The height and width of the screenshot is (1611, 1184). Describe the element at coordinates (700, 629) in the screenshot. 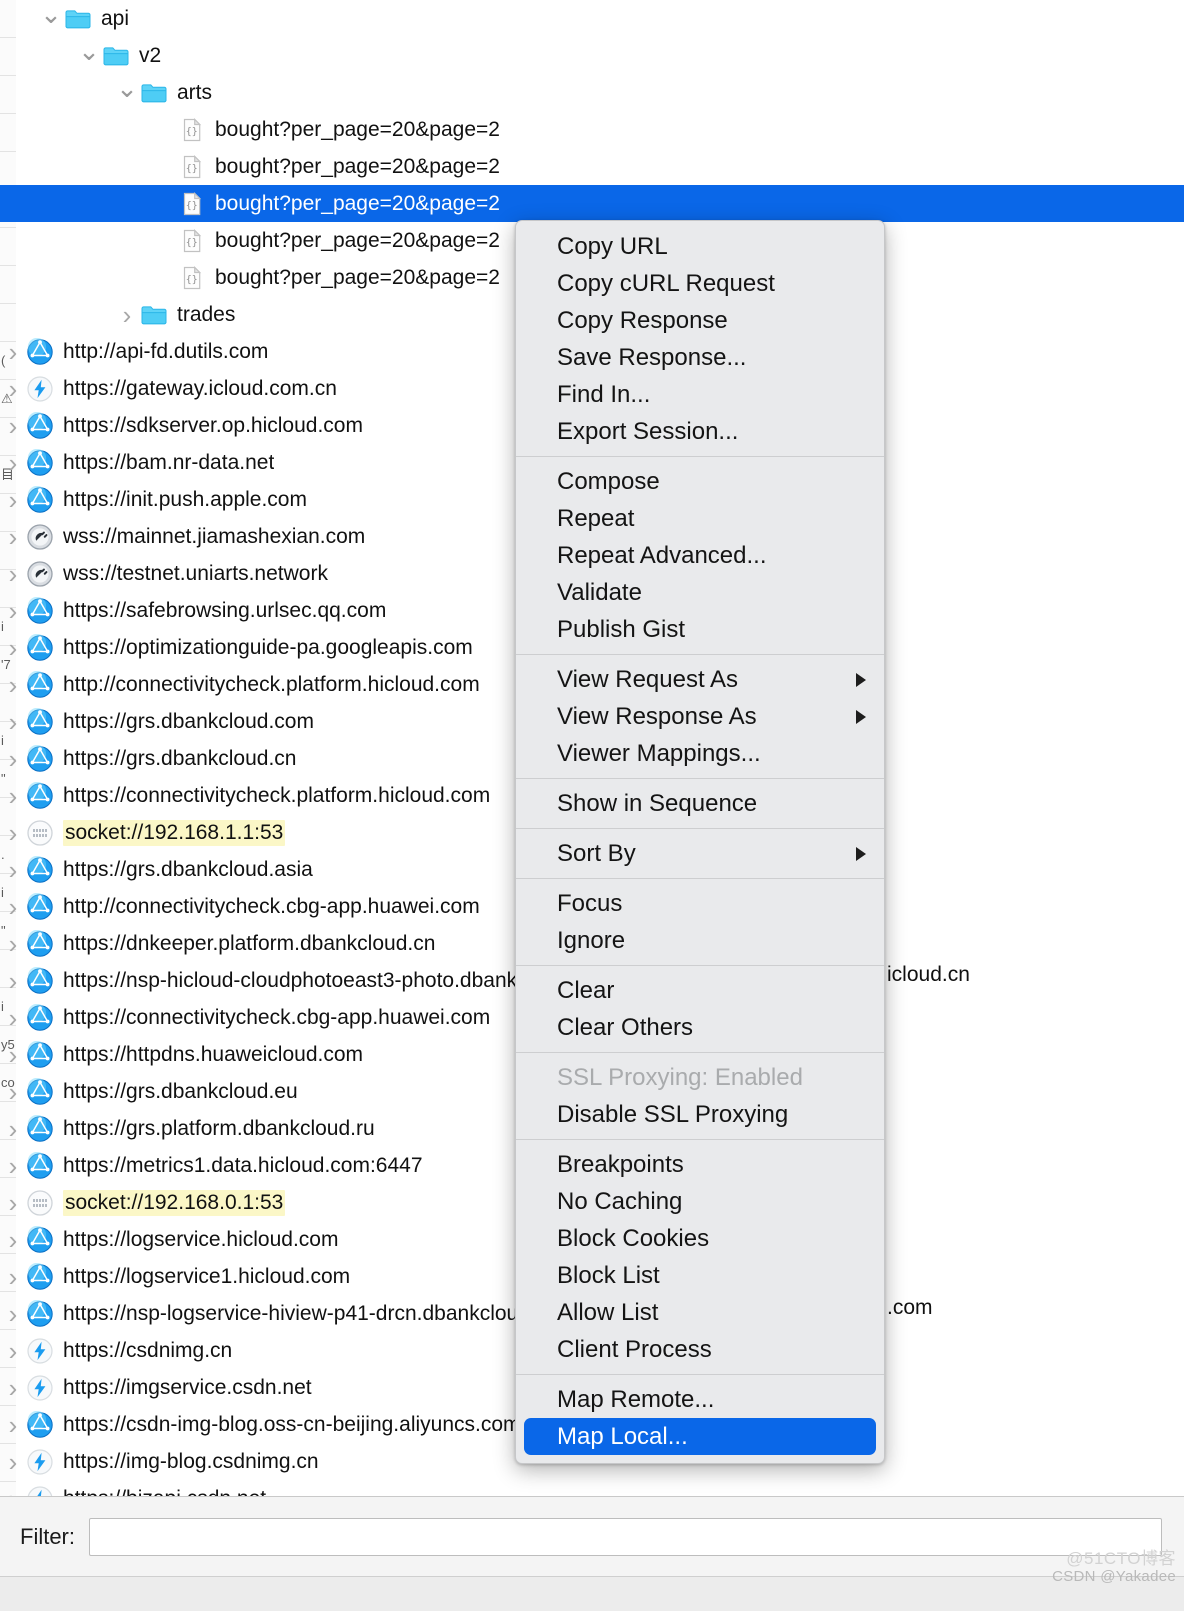

I see `menu-item-publish-gist: Publish Gist` at that location.